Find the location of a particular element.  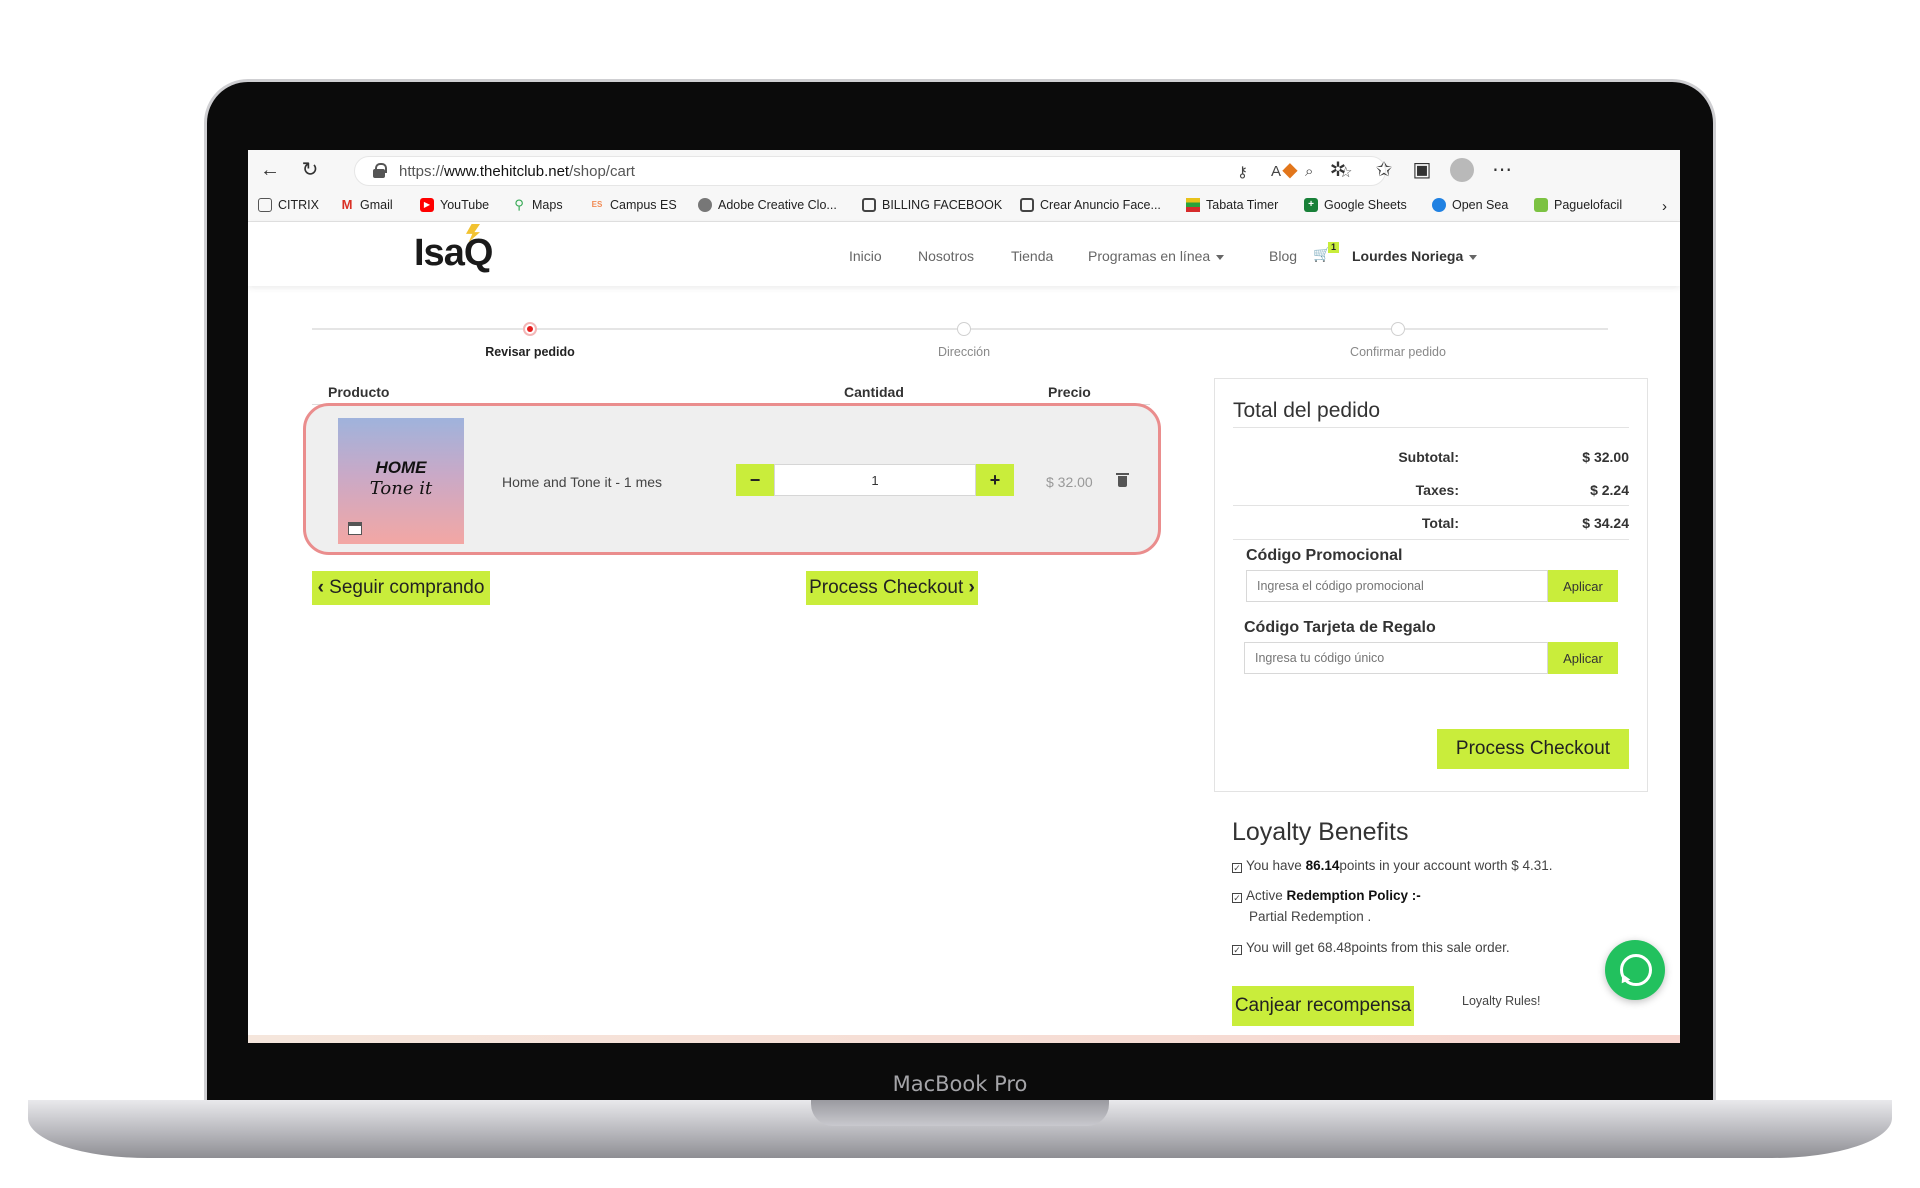

laptop-notch is located at coordinates (960, 1113).